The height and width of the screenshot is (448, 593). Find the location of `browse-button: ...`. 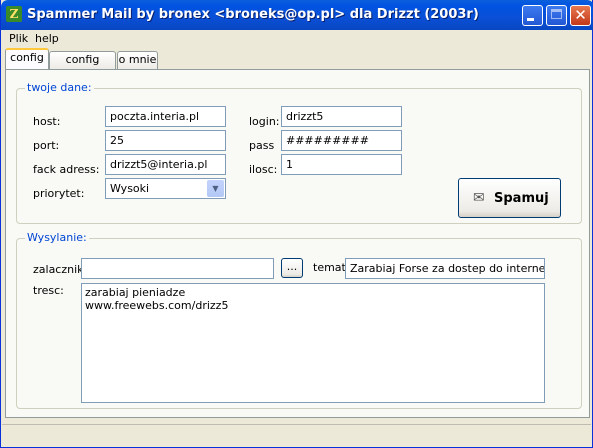

browse-button: ... is located at coordinates (292, 268).